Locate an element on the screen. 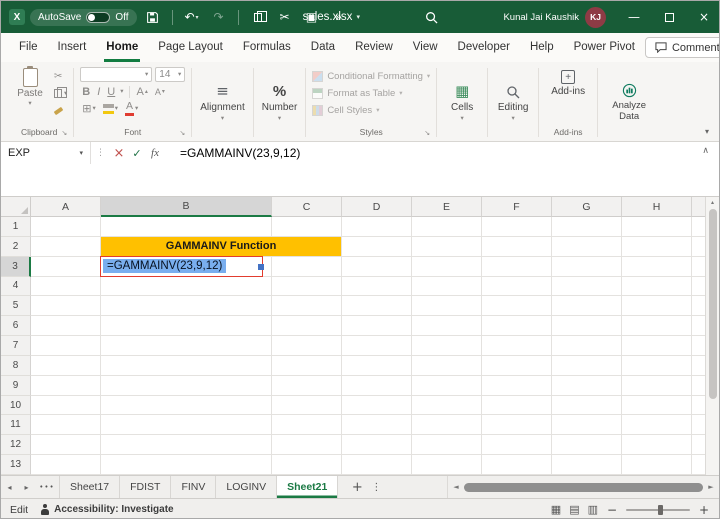 The height and width of the screenshot is (519, 720). name-box: EXP ▾ is located at coordinates (46, 153).